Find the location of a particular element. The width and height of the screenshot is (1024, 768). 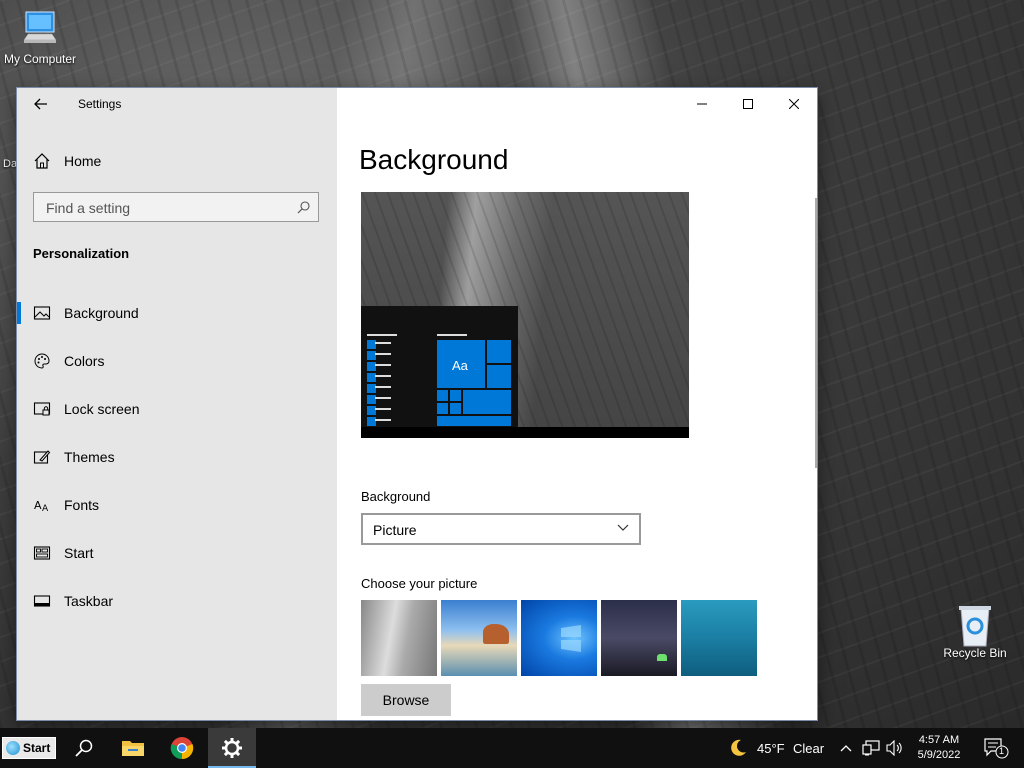

taskbar-settings is located at coordinates (232, 748).